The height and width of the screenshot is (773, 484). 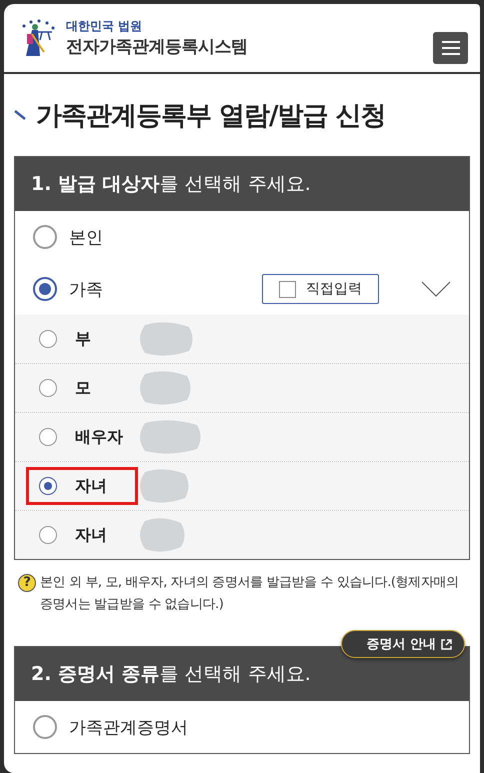 I want to click on option-label: 가족관계증명서, so click(x=128, y=727).